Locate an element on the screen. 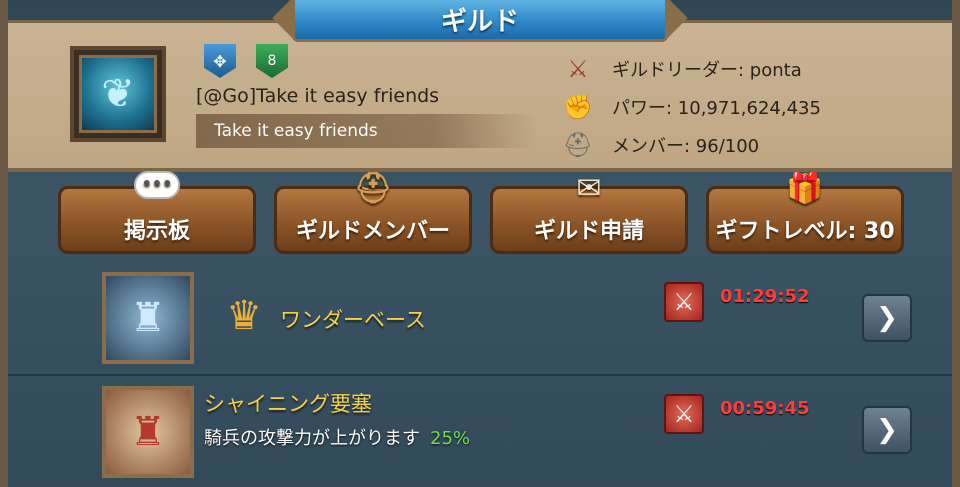 The height and width of the screenshot is (487, 960). fortress-effect: 騎兵の攻撃力が上がります 25% is located at coordinates (337, 437).